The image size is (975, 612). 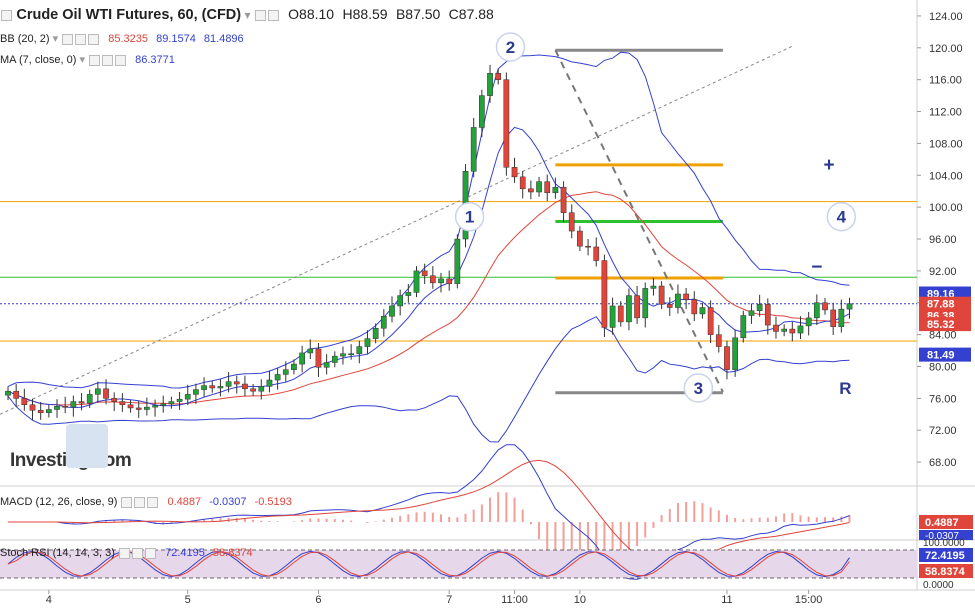 What do you see at coordinates (842, 217) in the screenshot?
I see `wave-marker: 4` at bounding box center [842, 217].